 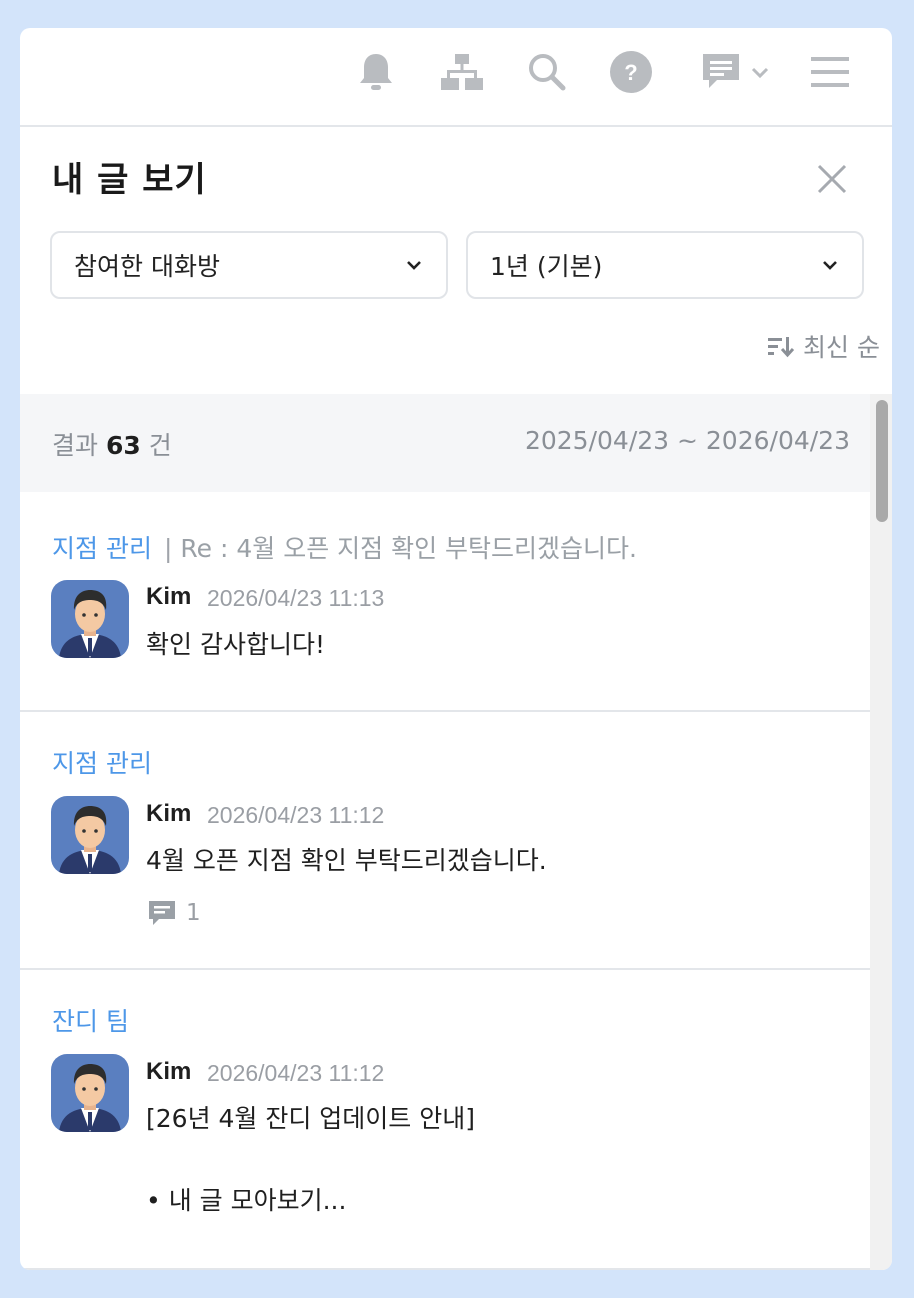 I want to click on close-icon, so click(x=832, y=179).